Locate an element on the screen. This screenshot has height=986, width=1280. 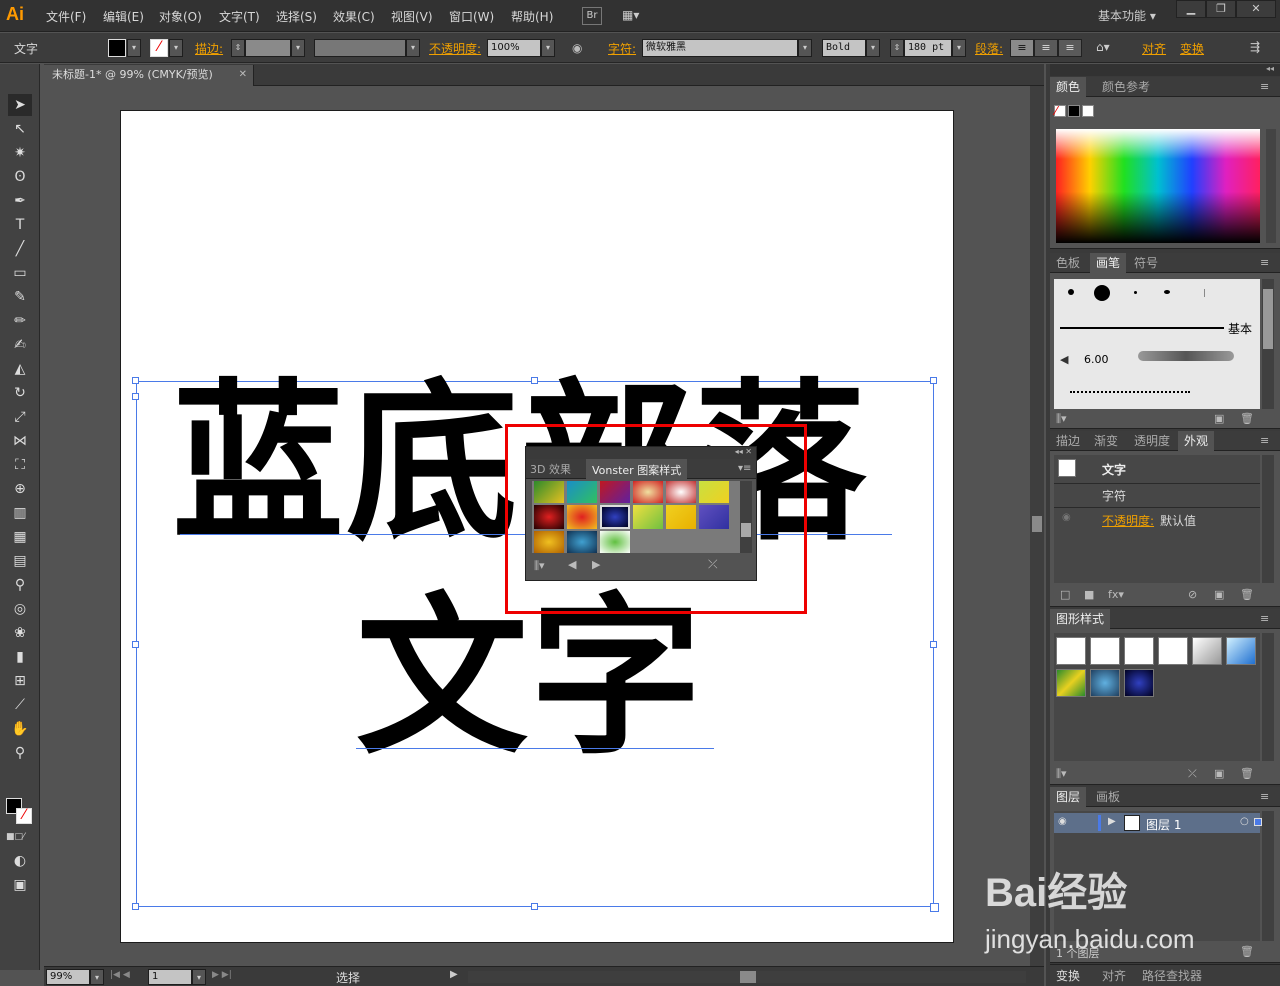
align-center-icon: ≡ is located at coordinates (1046, 48).